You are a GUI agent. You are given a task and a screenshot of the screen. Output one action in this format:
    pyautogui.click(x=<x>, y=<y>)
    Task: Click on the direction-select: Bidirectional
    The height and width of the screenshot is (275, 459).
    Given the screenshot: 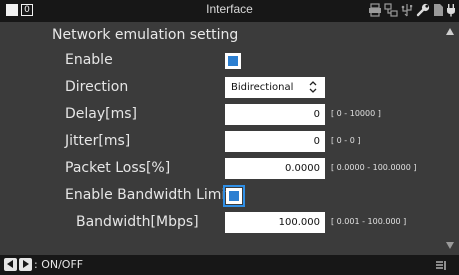 What is the action you would take?
    pyautogui.click(x=275, y=87)
    